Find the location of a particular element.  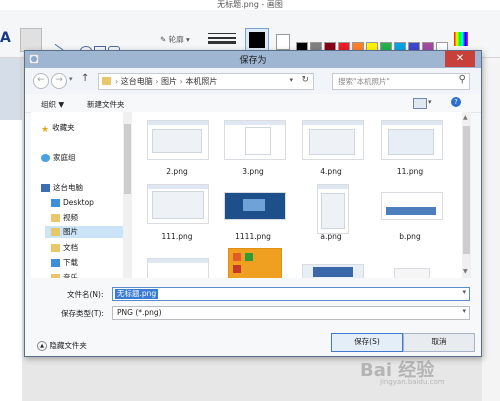

line-size-icon is located at coordinates (222, 39).